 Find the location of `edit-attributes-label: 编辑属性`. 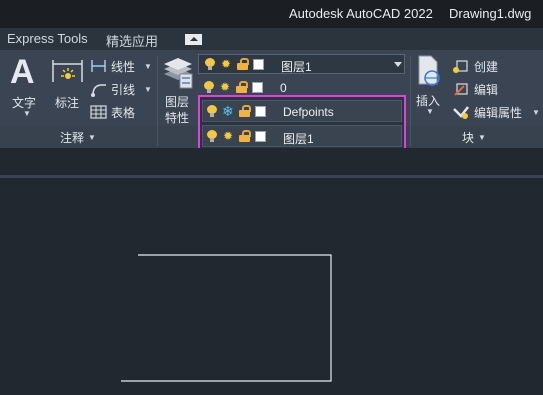

edit-attributes-label: 编辑属性 is located at coordinates (498, 113).